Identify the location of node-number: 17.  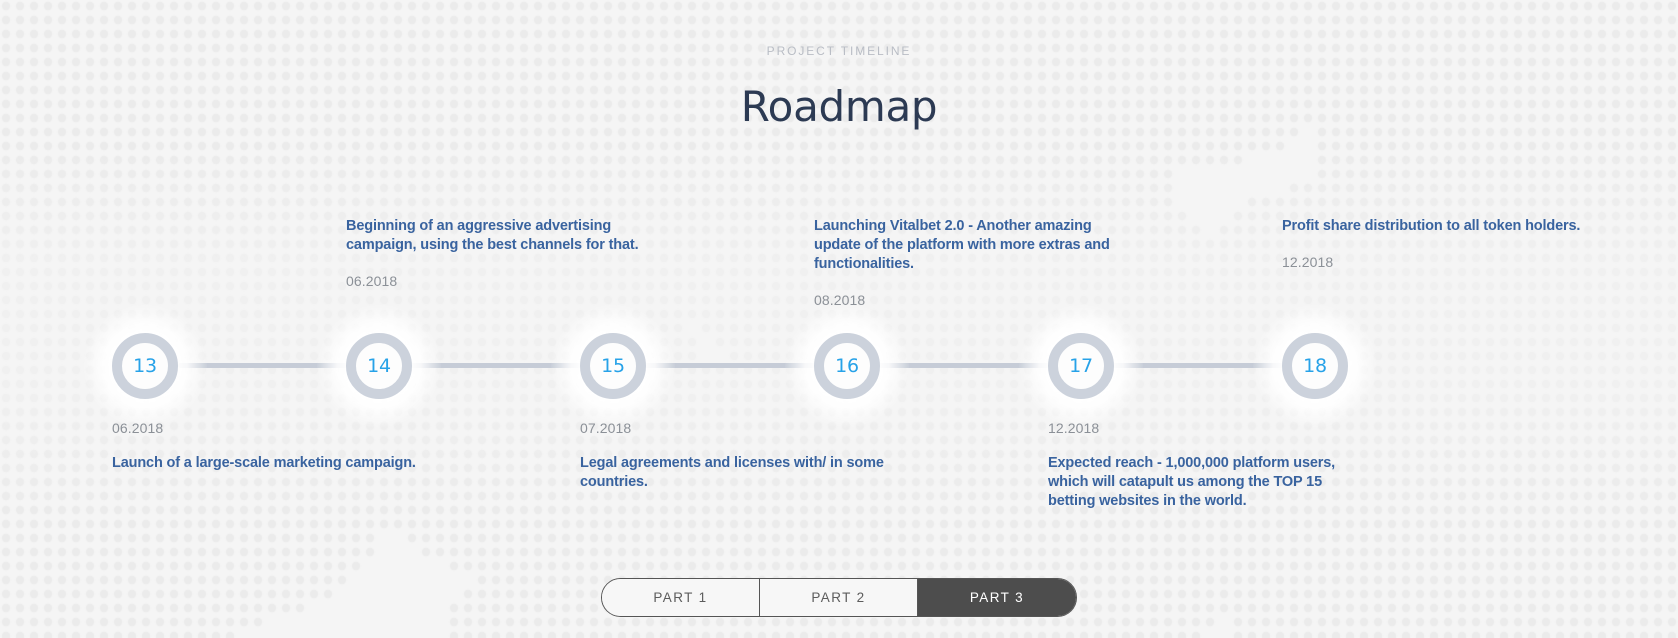
(1081, 365).